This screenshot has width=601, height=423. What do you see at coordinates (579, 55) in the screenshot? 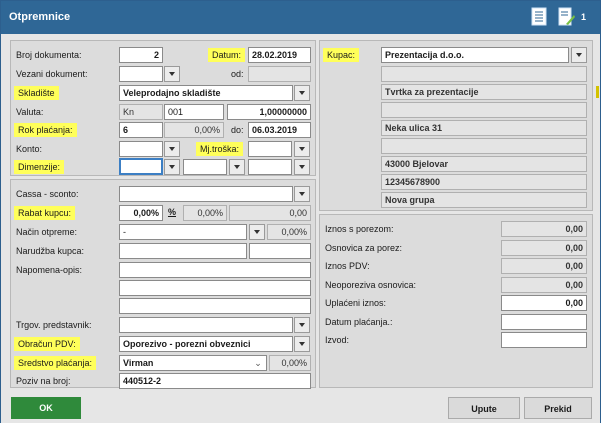
I see `kupac-dropdown-icon` at bounding box center [579, 55].